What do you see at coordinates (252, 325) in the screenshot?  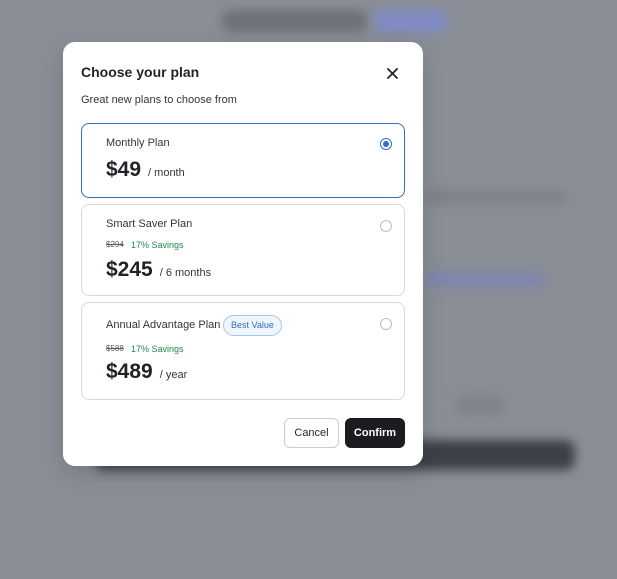 I see `best-value-badge: Best Value` at bounding box center [252, 325].